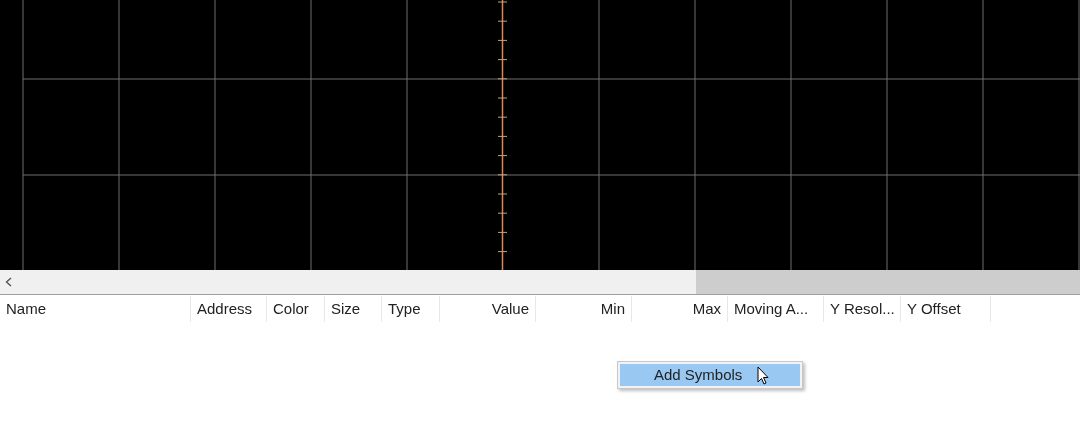  Describe the element at coordinates (540, 282) in the screenshot. I see `horizontal-scrollbar` at that location.